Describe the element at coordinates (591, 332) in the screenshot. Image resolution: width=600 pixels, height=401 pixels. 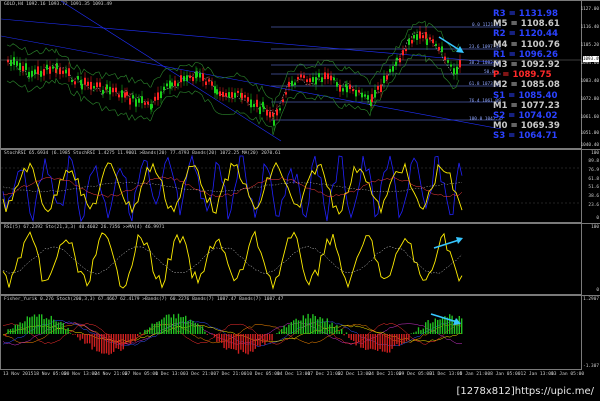
I see `fisher-scale: 1.2907 -1.307` at that location.